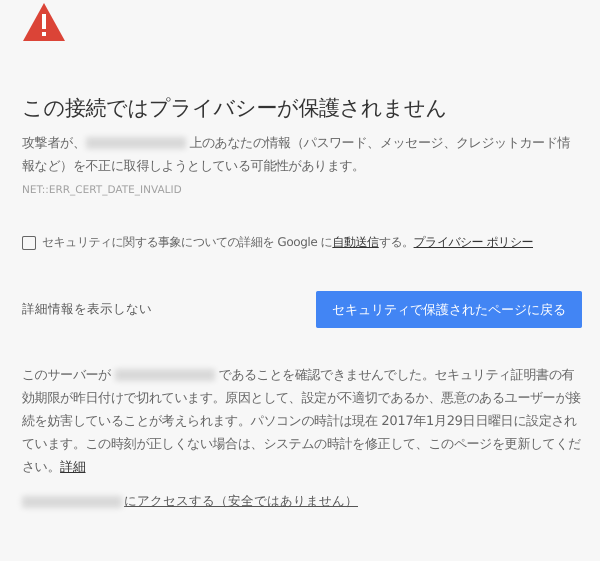  What do you see at coordinates (235, 108) in the screenshot?
I see `error-heading: この接続ではプライバシーが保護されません` at bounding box center [235, 108].